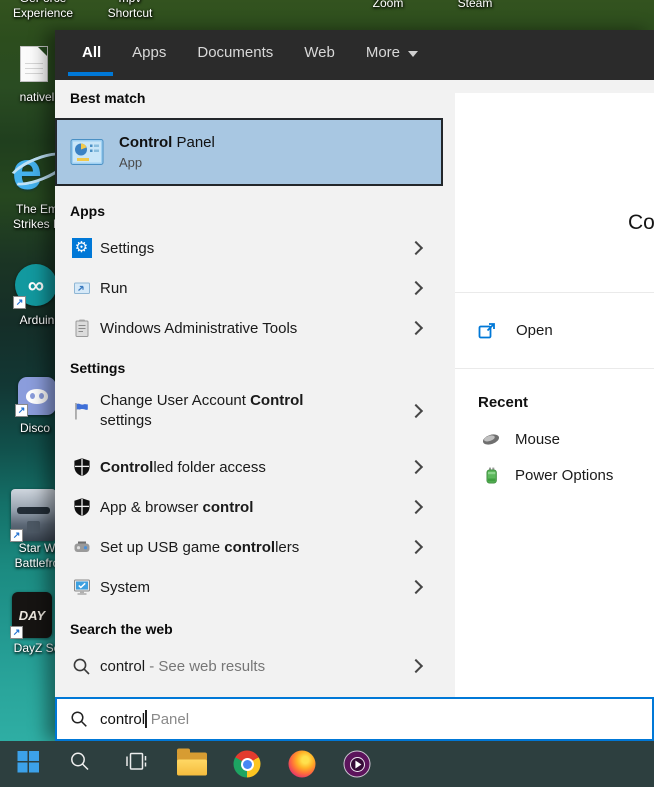 This screenshot has height=787, width=654. I want to click on result-row-app-browser-control: App & browser control, so click(249, 507).